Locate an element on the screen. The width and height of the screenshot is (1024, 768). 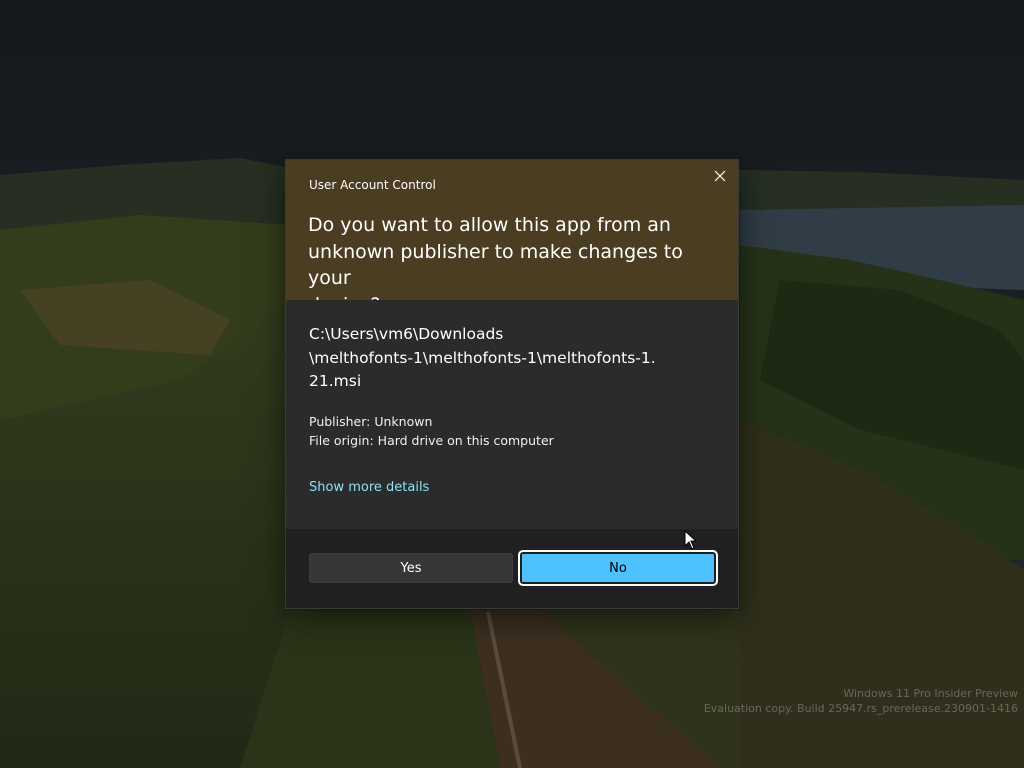
yes-button: Yes is located at coordinates (411, 568).